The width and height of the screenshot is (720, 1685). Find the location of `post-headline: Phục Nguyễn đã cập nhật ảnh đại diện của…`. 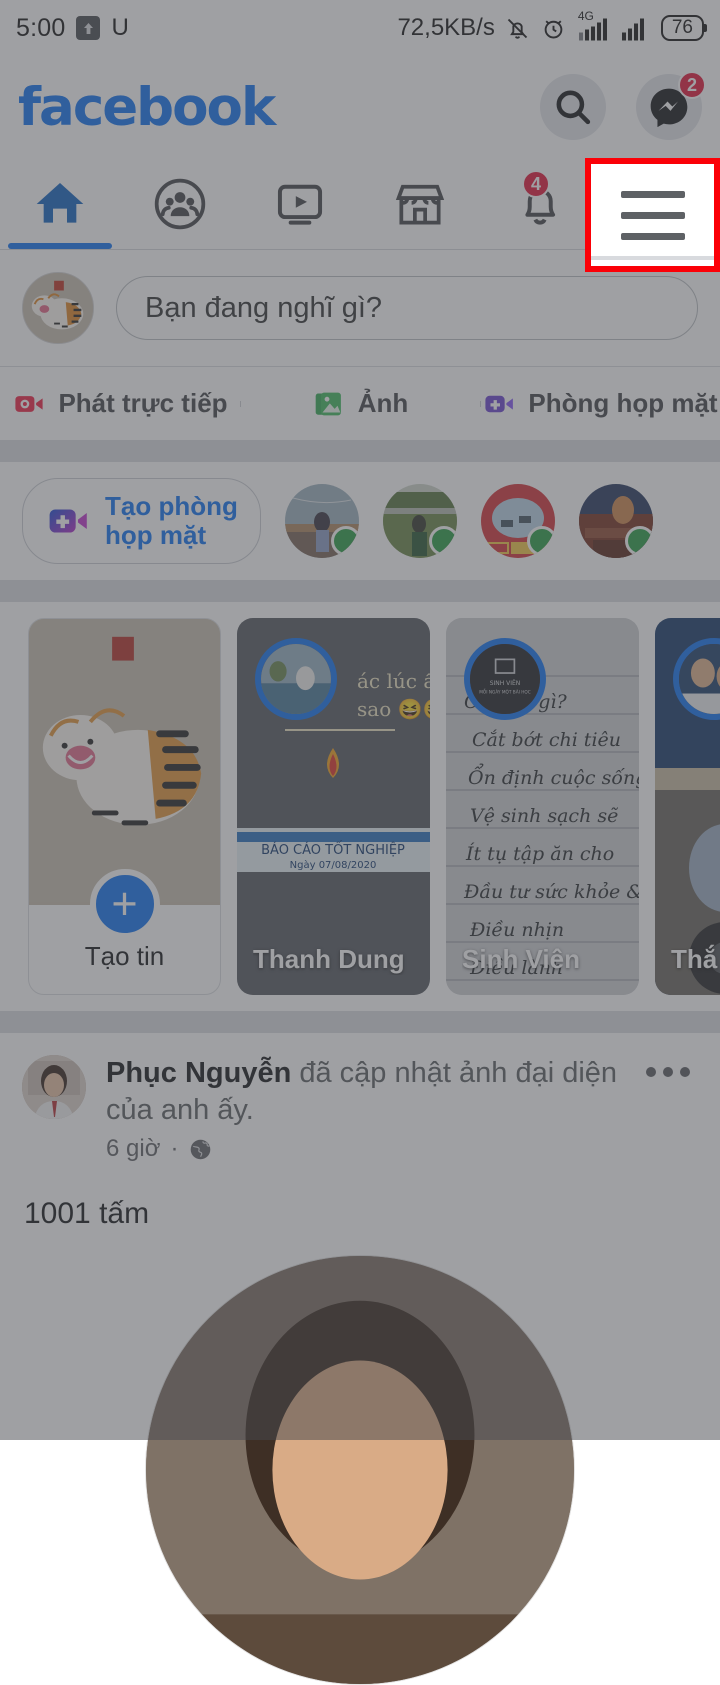

post-headline: Phục Nguyễn đã cập nhật ảnh đại diện của… is located at coordinates (362, 1092).